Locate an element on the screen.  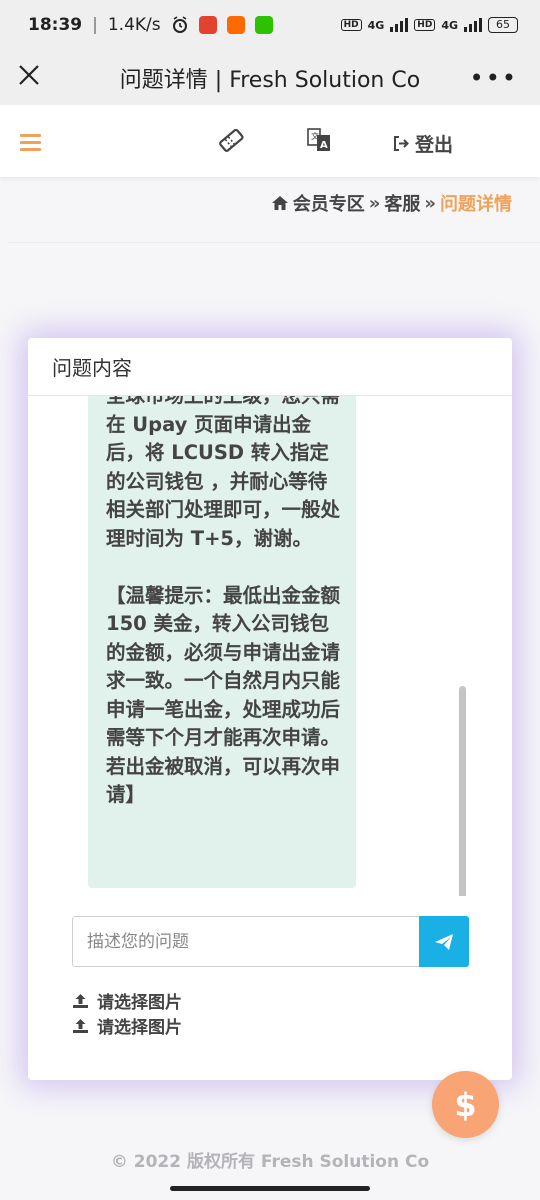
breadcrumb-parent: 客服 is located at coordinates (402, 203).